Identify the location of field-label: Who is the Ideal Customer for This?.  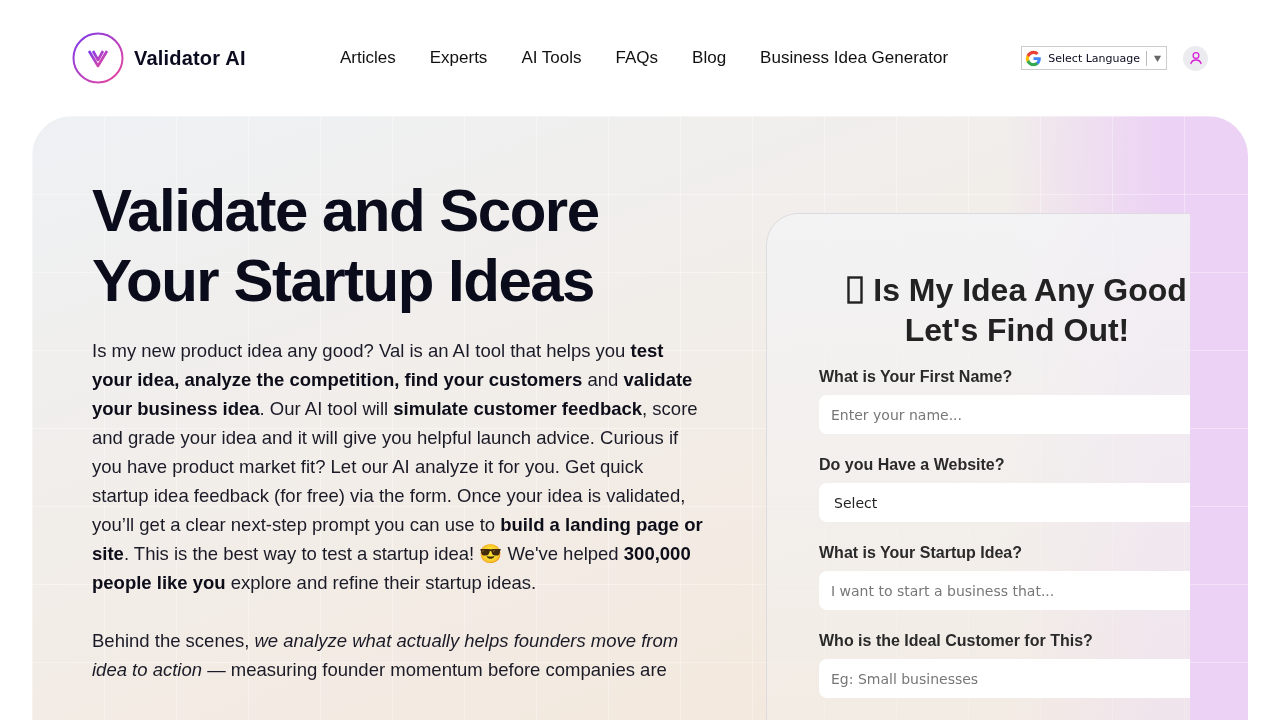
(956, 641).